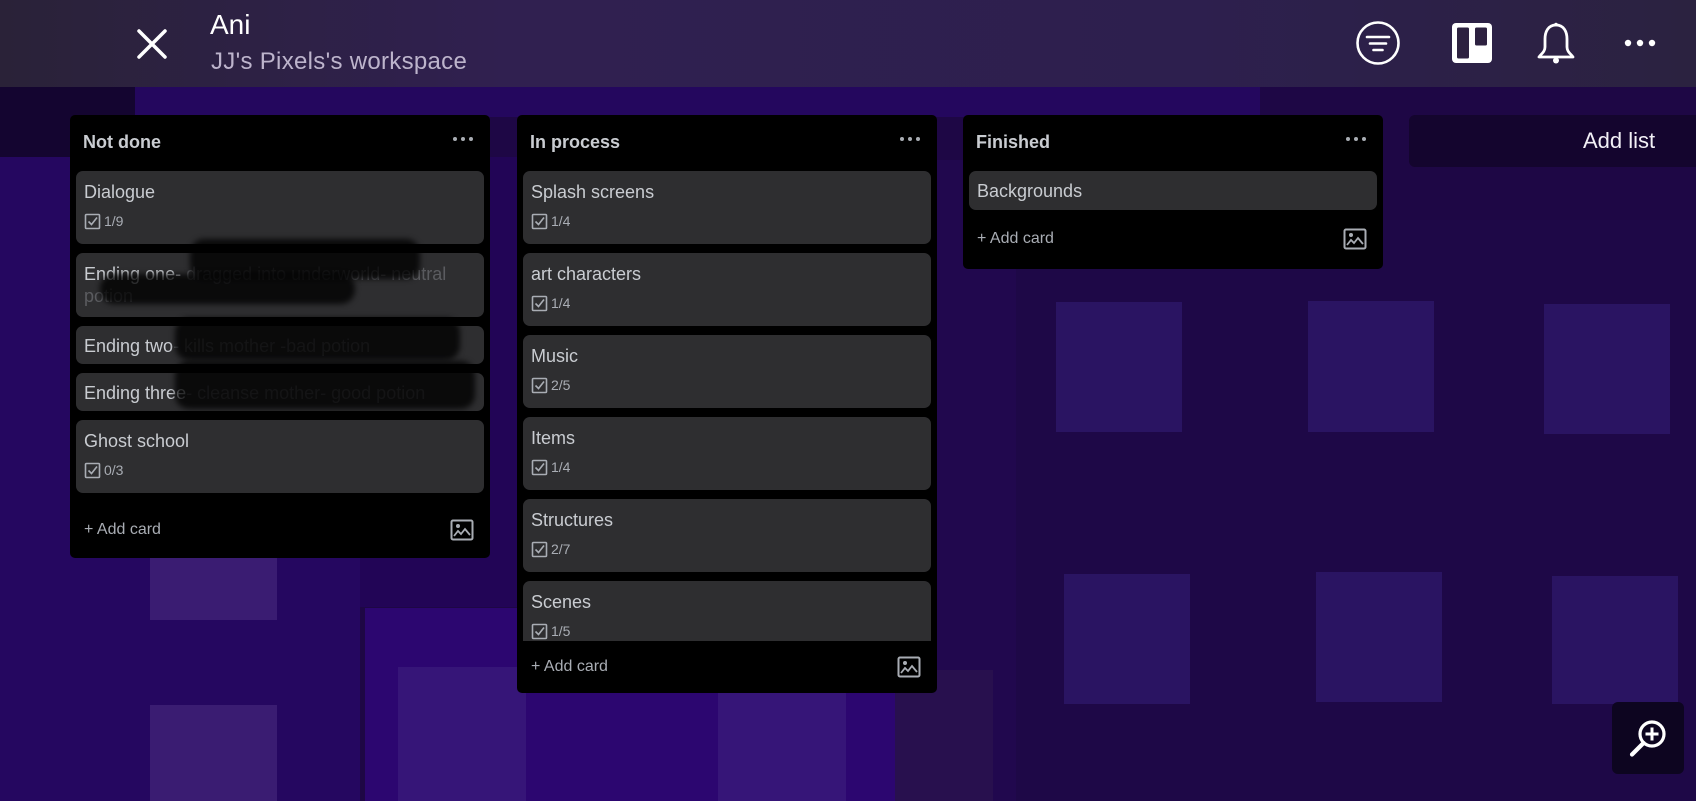  I want to click on card-backgrounds: Backgrounds, so click(1173, 190).